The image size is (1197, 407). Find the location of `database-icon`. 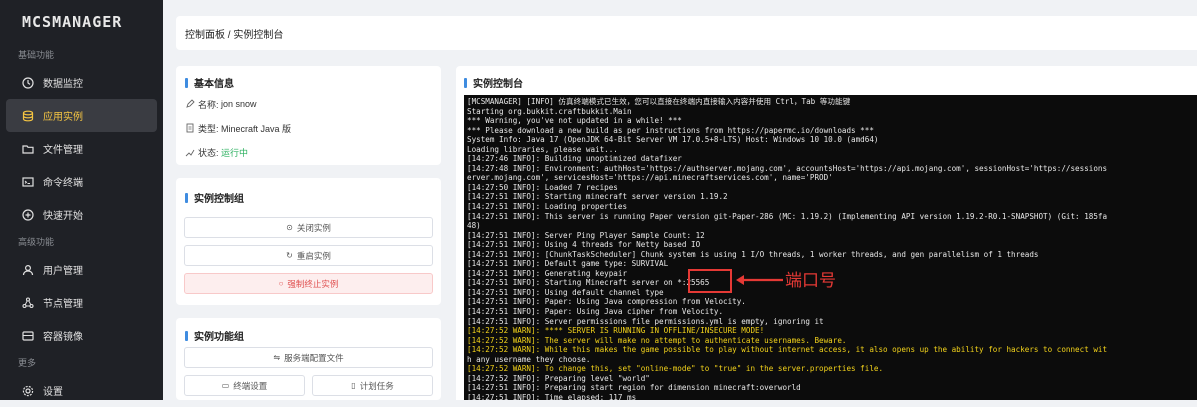

database-icon is located at coordinates (28, 116).